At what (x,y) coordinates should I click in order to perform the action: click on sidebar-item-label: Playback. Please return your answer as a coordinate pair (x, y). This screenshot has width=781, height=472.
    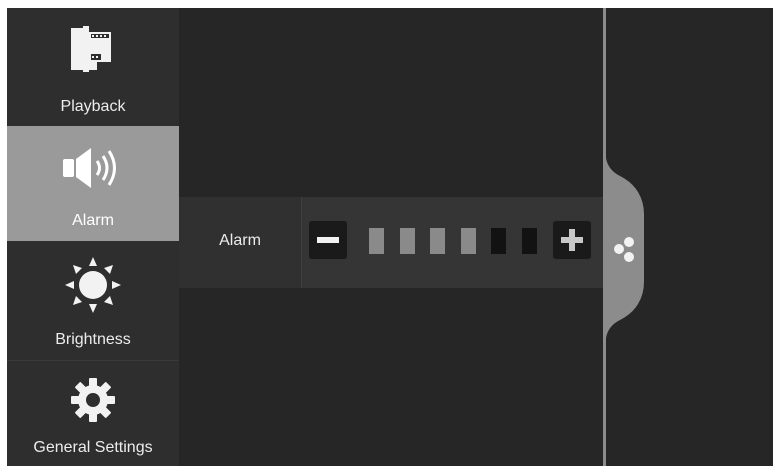
    Looking at the image, I should click on (93, 106).